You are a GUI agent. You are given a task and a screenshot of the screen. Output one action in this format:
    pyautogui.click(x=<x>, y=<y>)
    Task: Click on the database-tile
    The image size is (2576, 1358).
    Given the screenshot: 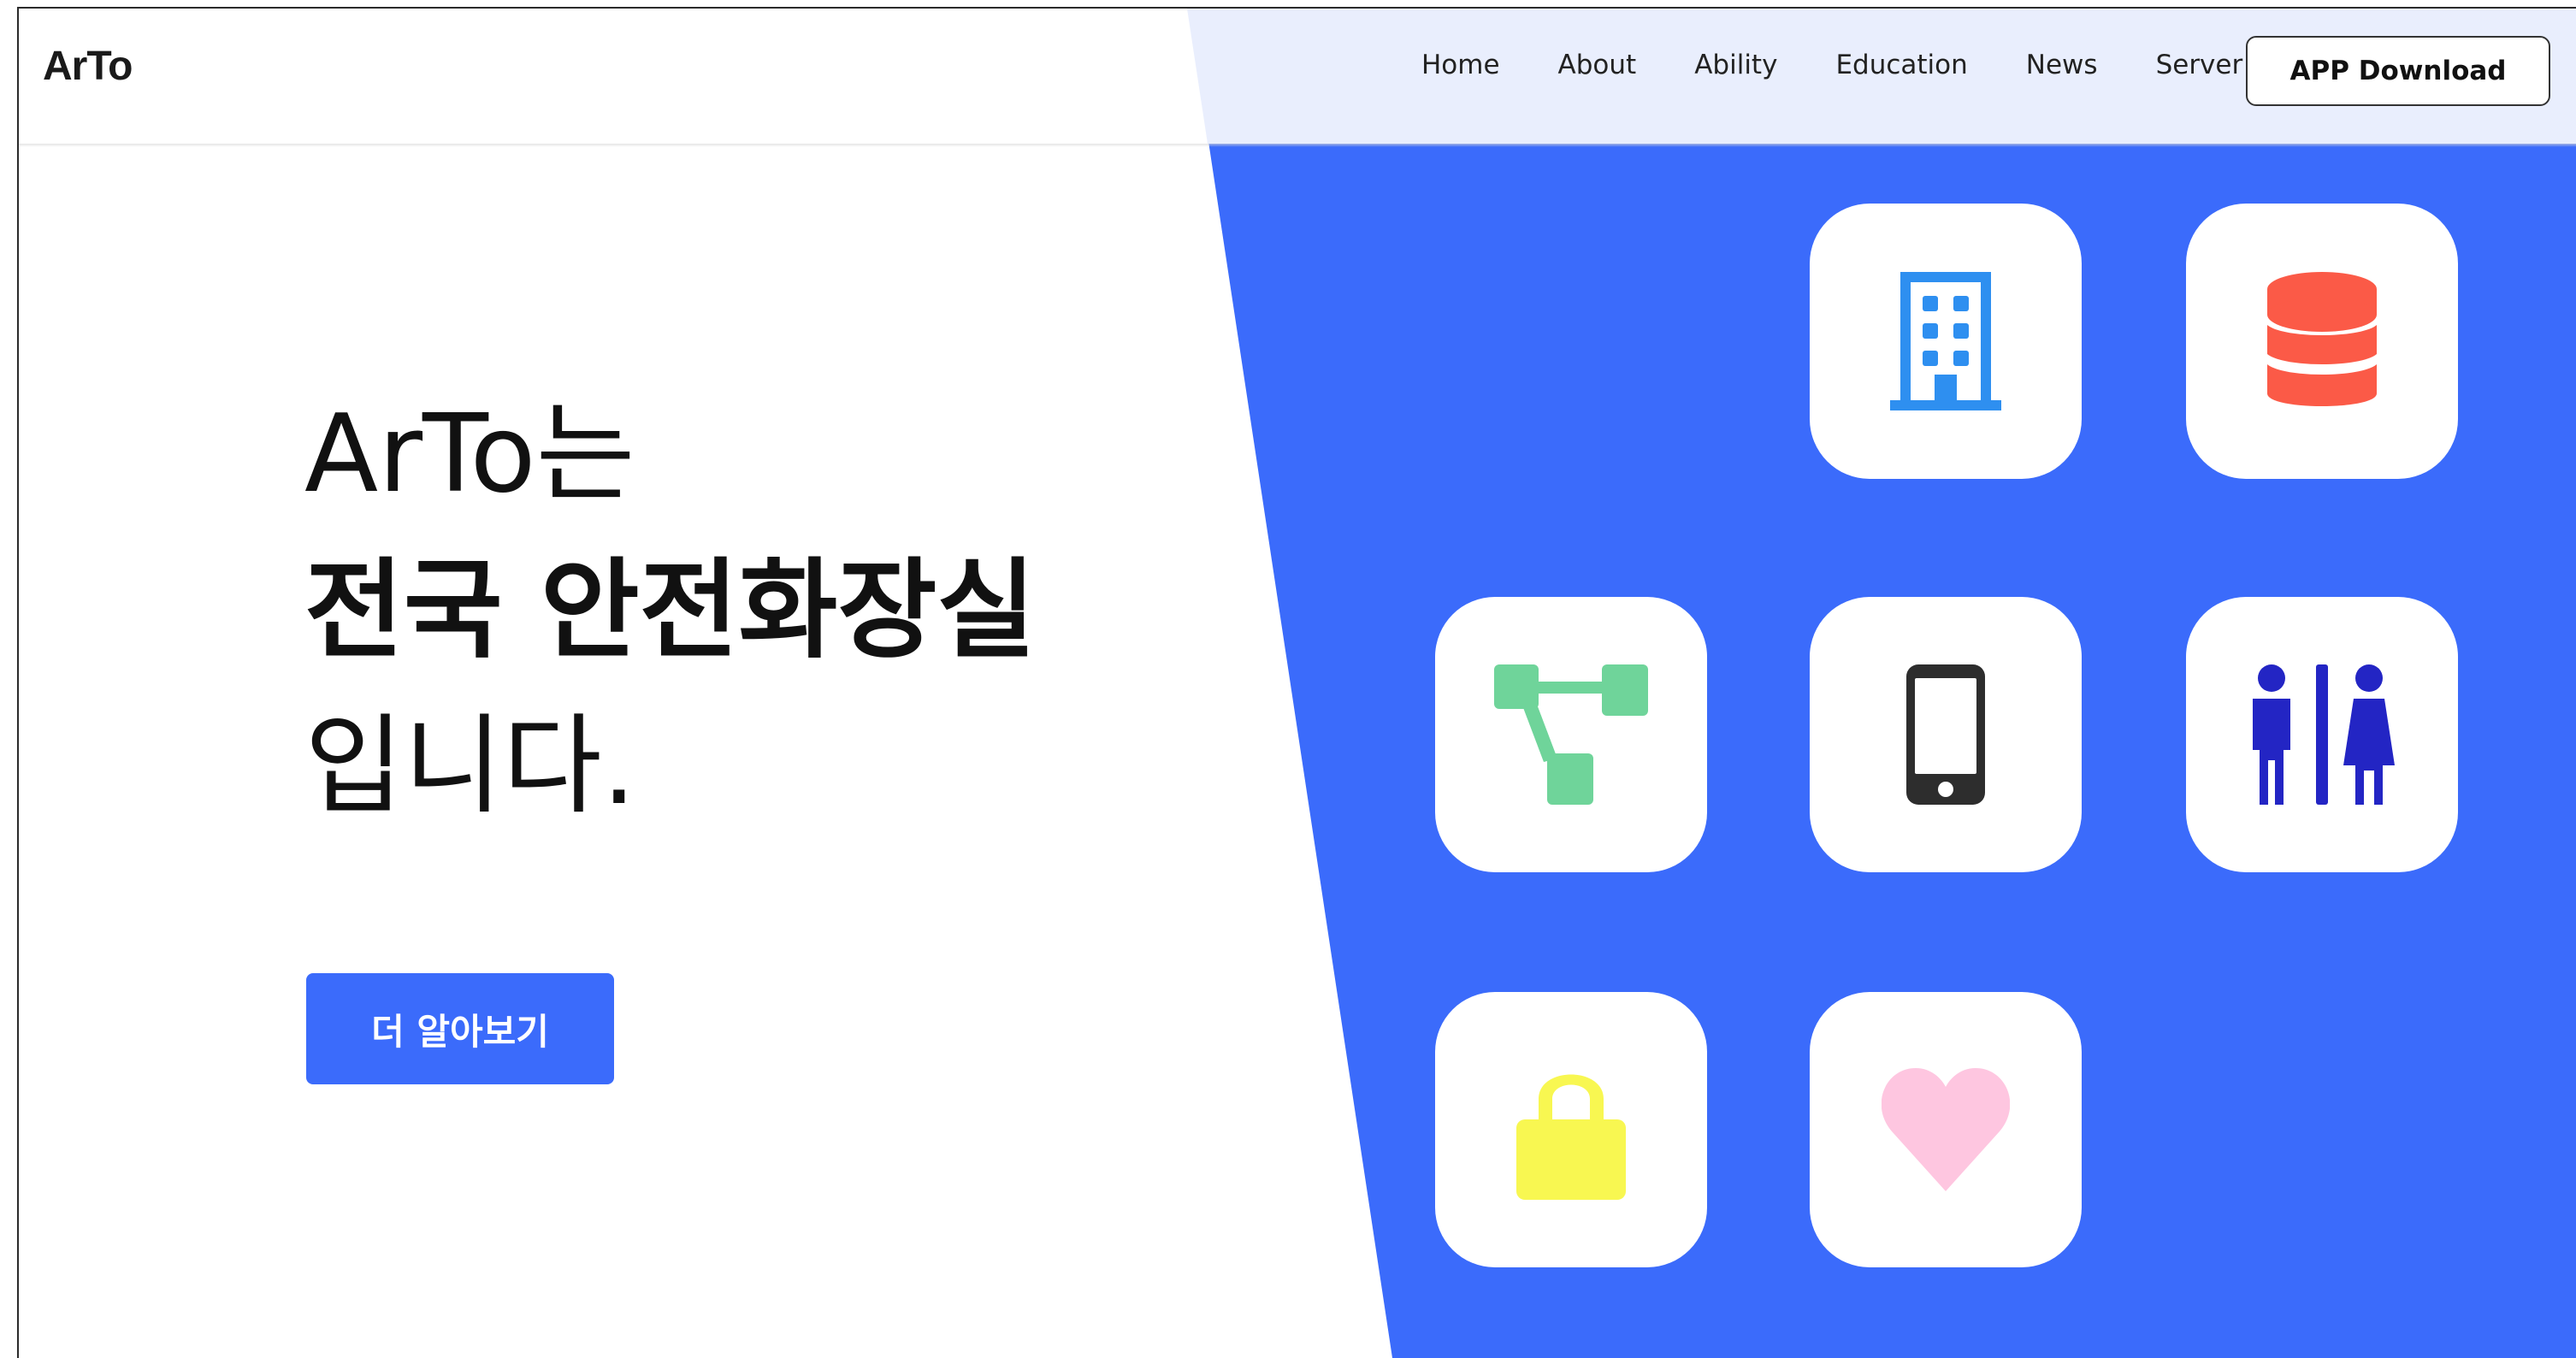 What is the action you would take?
    pyautogui.click(x=2322, y=342)
    